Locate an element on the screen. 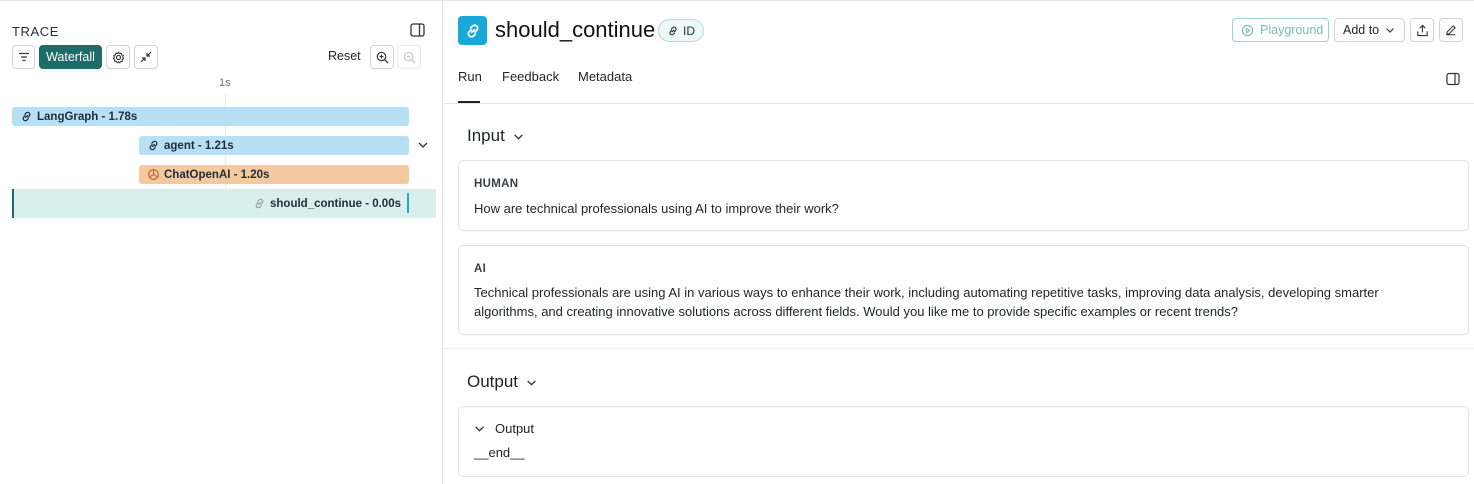 The height and width of the screenshot is (484, 1474). playground-label: Playground is located at coordinates (1292, 30).